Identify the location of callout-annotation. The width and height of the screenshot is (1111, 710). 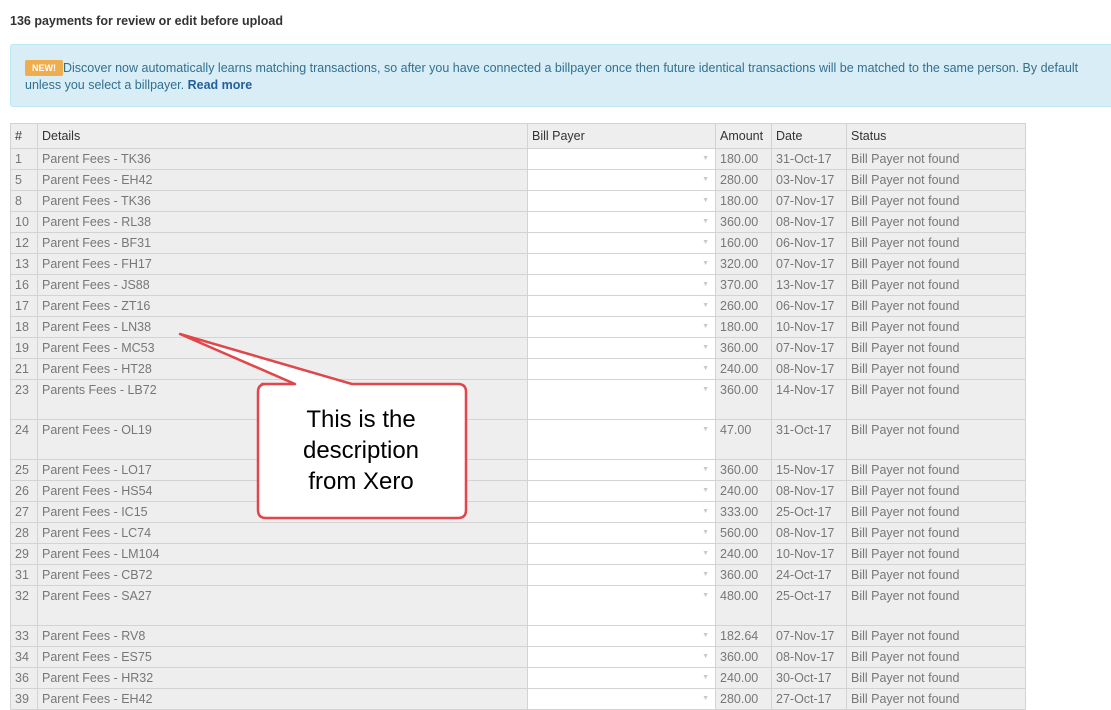
(323, 426).